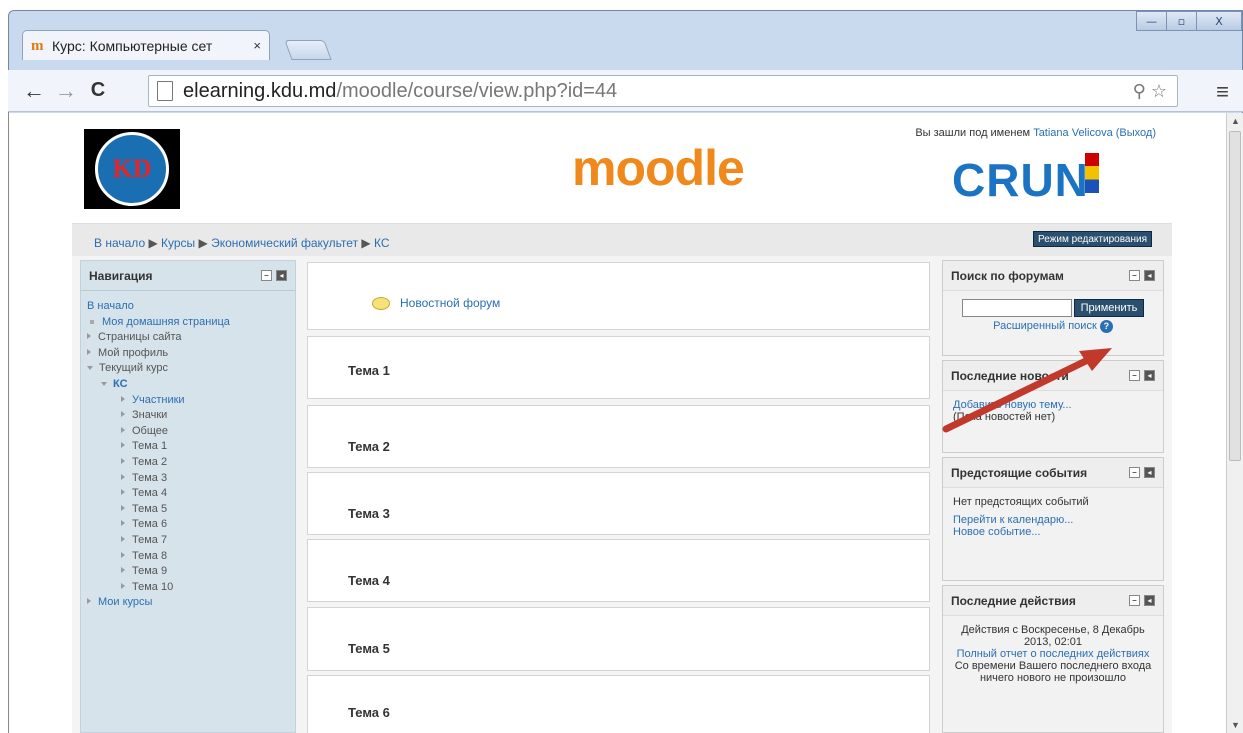 The height and width of the screenshot is (733, 1243). What do you see at coordinates (208, 447) in the screenshot?
I see `nav-course-item: Тема 1` at bounding box center [208, 447].